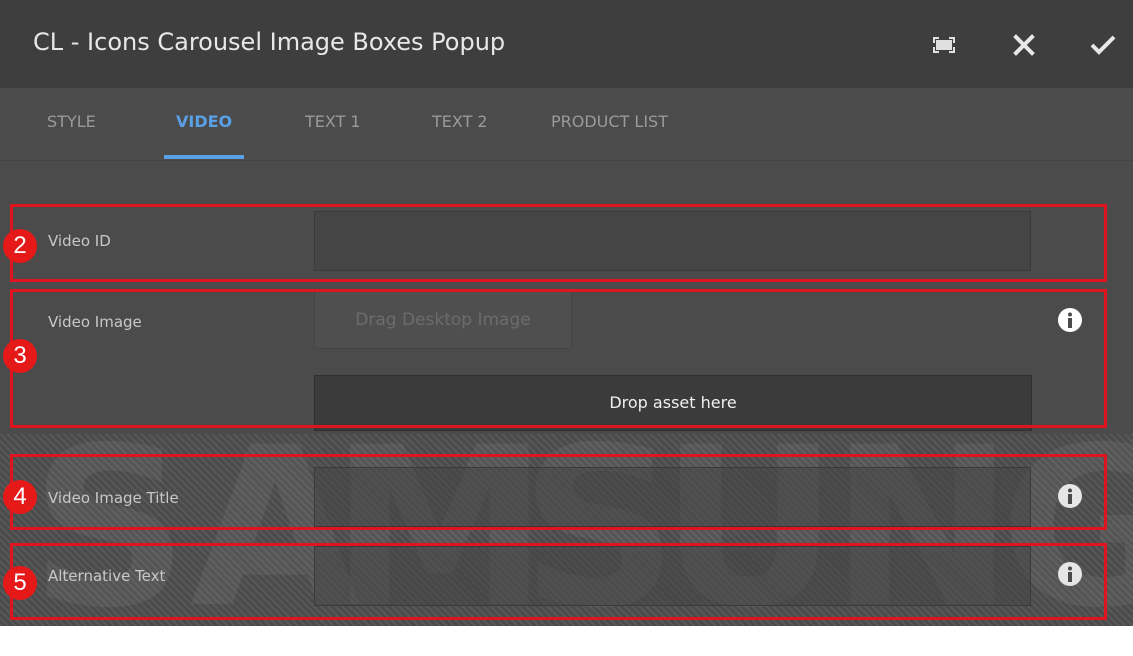 This screenshot has width=1133, height=656. I want to click on annotation-box-video-image-title, so click(558, 492).